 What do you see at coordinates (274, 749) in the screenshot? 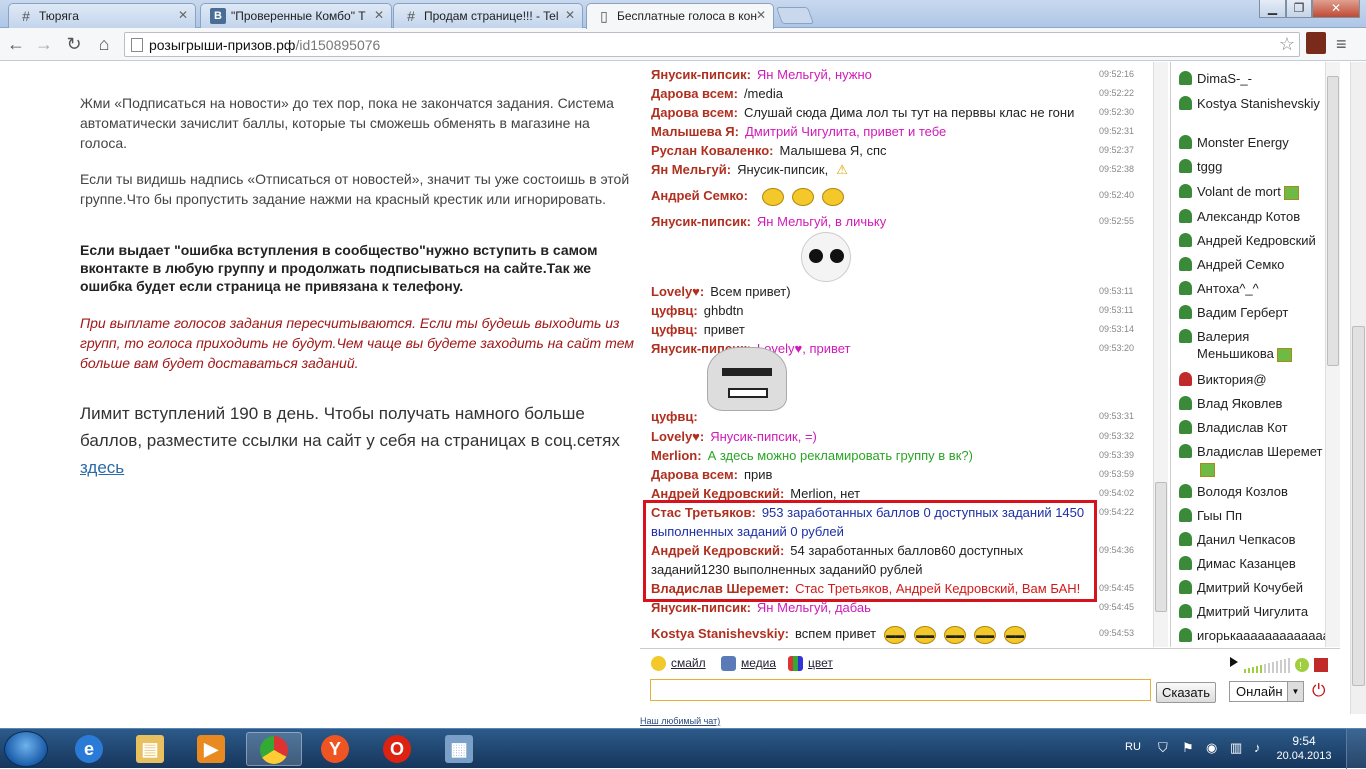
I see `chrome-icon` at bounding box center [274, 749].